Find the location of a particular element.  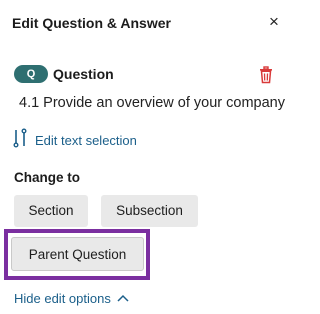

panel-title: Edit Question & Answer is located at coordinates (91, 23).